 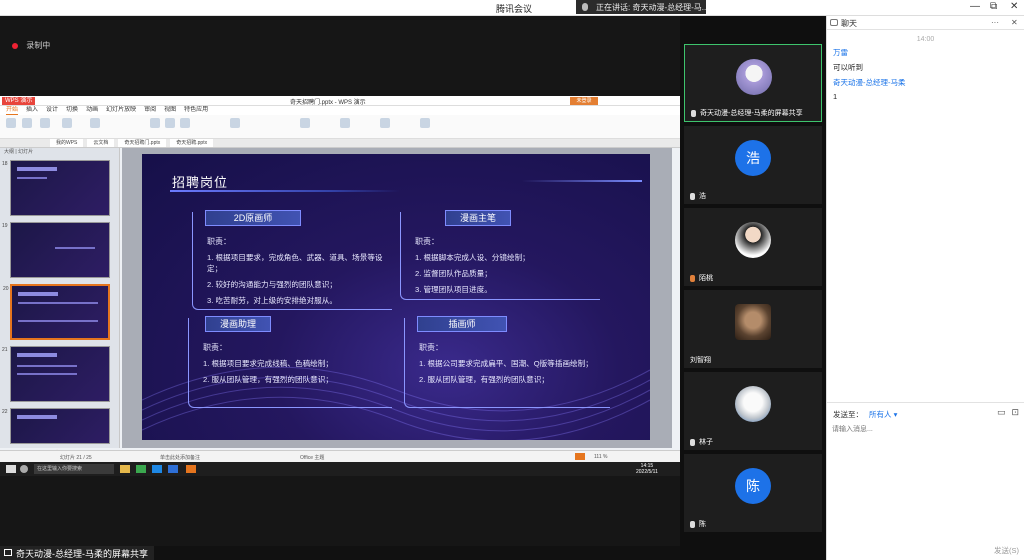 I want to click on align-icon, so click(x=235, y=123).